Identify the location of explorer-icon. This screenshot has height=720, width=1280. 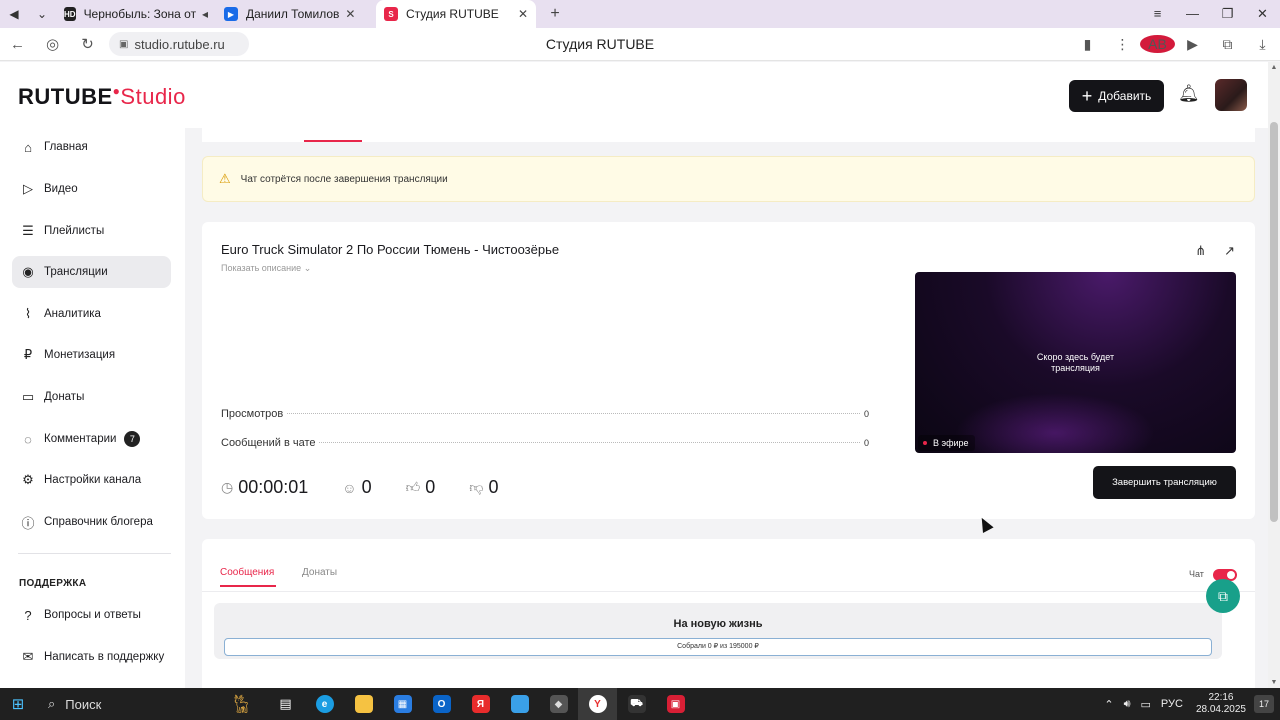
(363, 704).